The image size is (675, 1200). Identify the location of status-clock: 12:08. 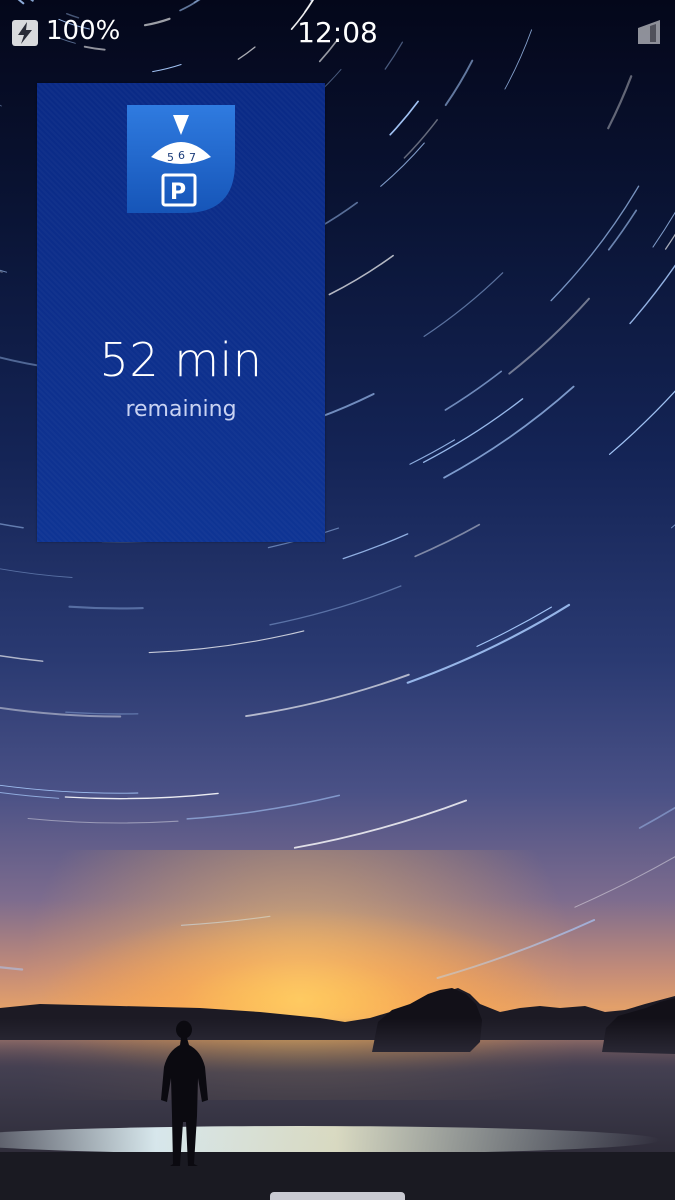
(337, 32).